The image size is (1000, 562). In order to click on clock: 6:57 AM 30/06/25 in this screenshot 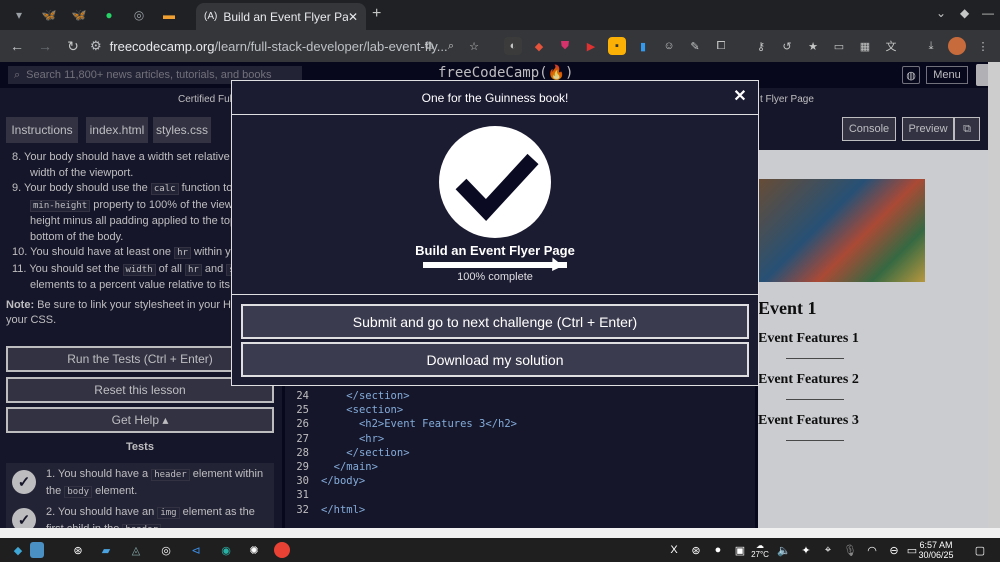, I will do `click(936, 550)`.